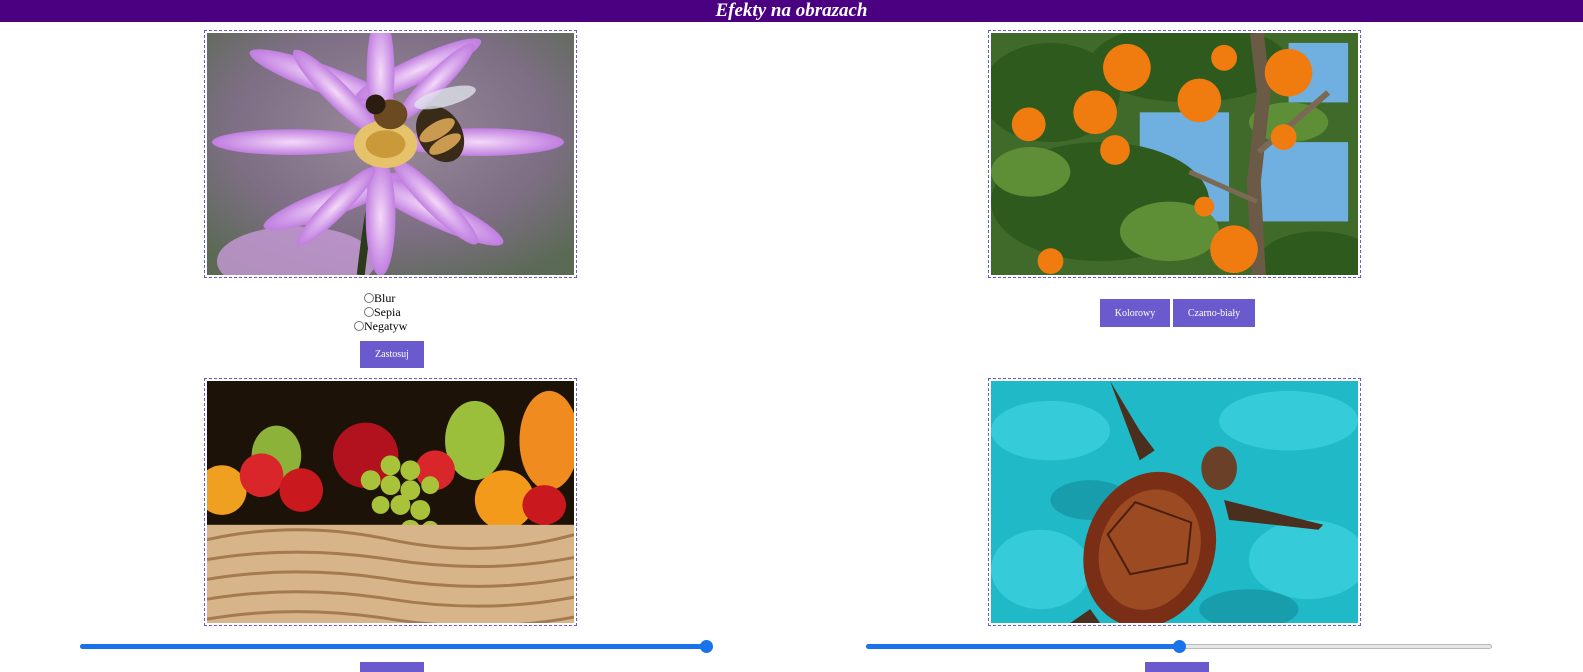 Image resolution: width=1583 pixels, height=672 pixels. What do you see at coordinates (359, 326) in the screenshot?
I see `negative-radio` at bounding box center [359, 326].